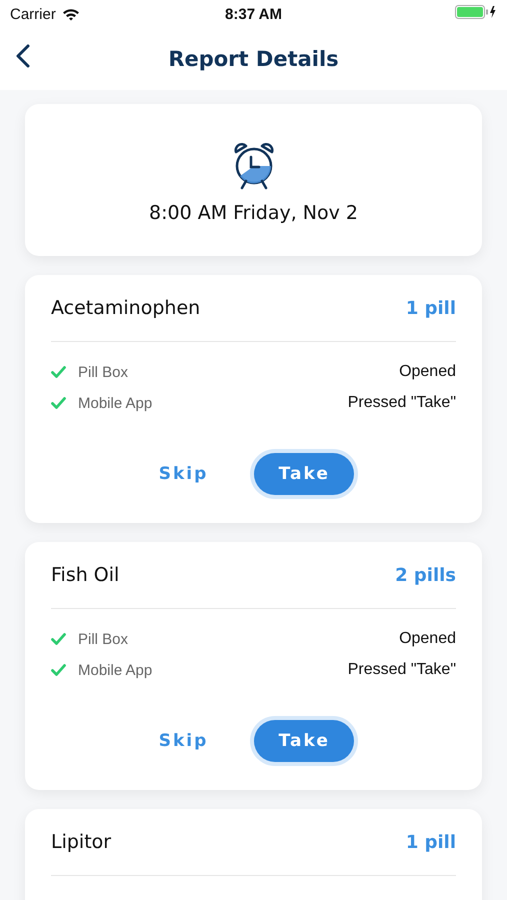  What do you see at coordinates (253, 213) in the screenshot?
I see `schedule-time: 8:00 AM Friday, Nov 2` at bounding box center [253, 213].